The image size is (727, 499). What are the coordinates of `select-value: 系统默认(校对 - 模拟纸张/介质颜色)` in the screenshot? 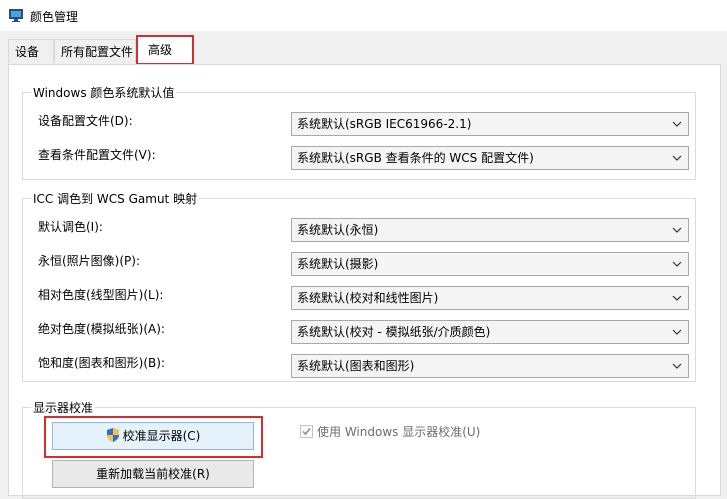 It's located at (394, 332).